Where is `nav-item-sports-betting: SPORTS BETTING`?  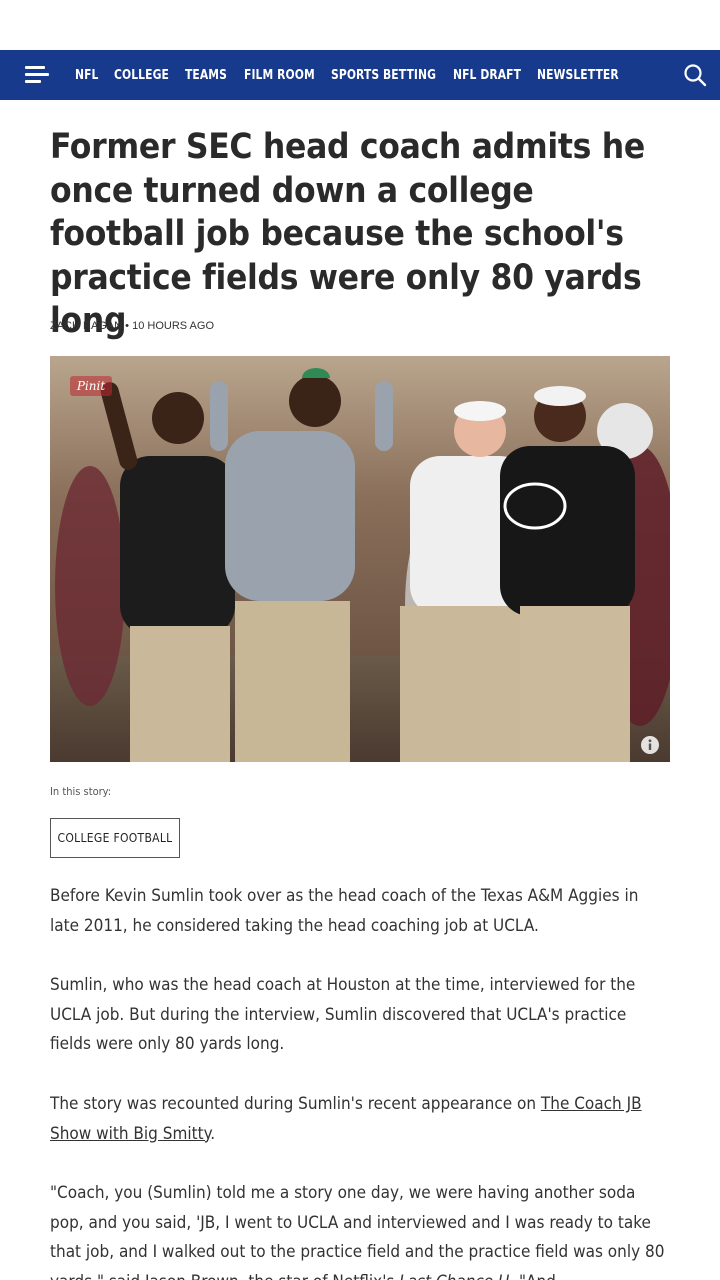 nav-item-sports-betting: SPORTS BETTING is located at coordinates (383, 75).